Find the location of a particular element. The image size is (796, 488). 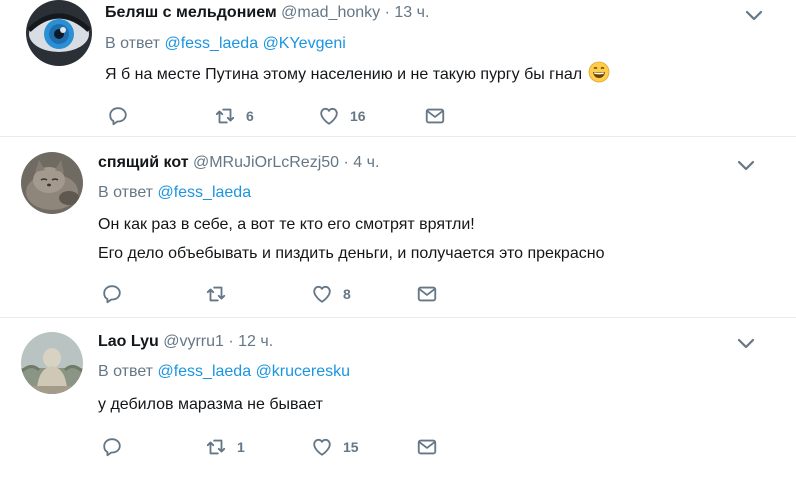

display-name: спящий кот is located at coordinates (143, 162).